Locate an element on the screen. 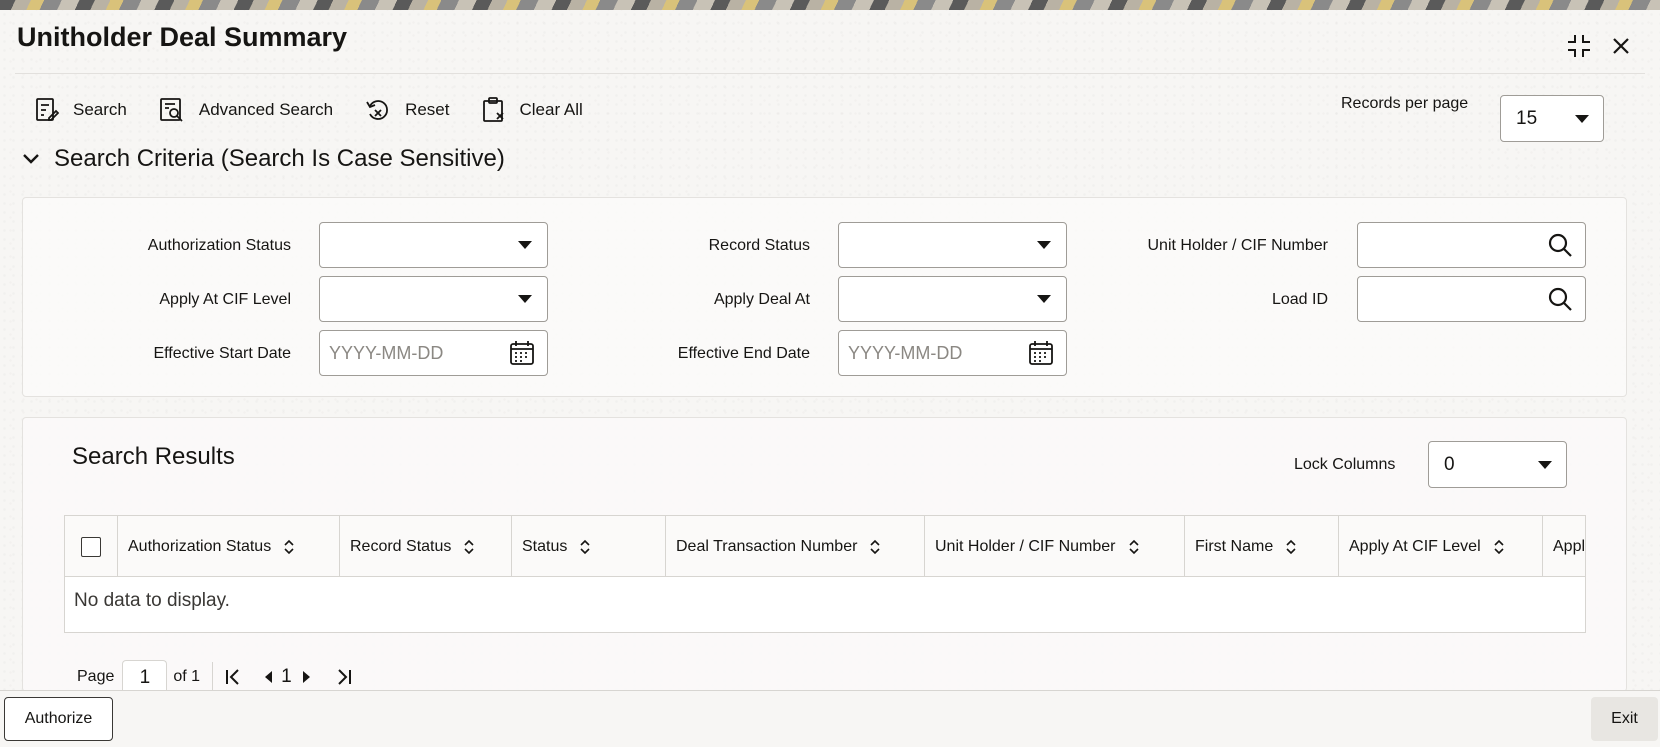 The width and height of the screenshot is (1660, 747). pager-divider is located at coordinates (213, 677).